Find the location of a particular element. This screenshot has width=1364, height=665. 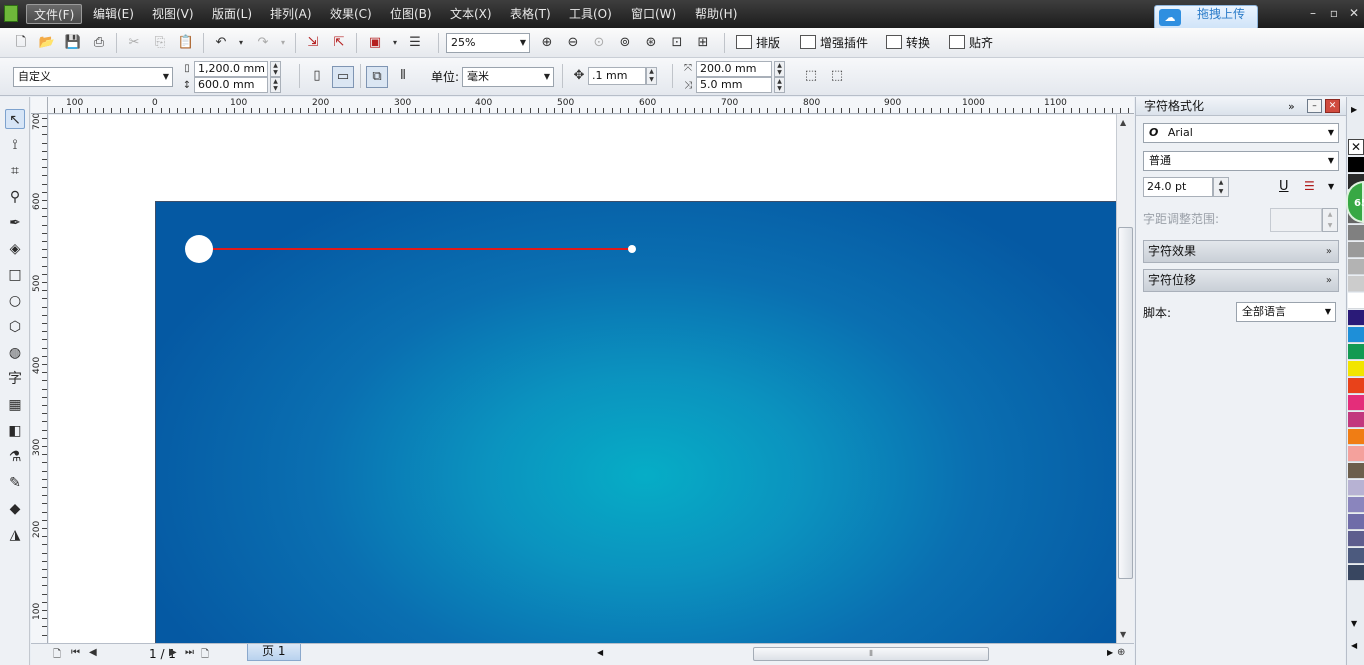

drag-upload-button: ☁ 拖拽上传 is located at coordinates (1206, 17).